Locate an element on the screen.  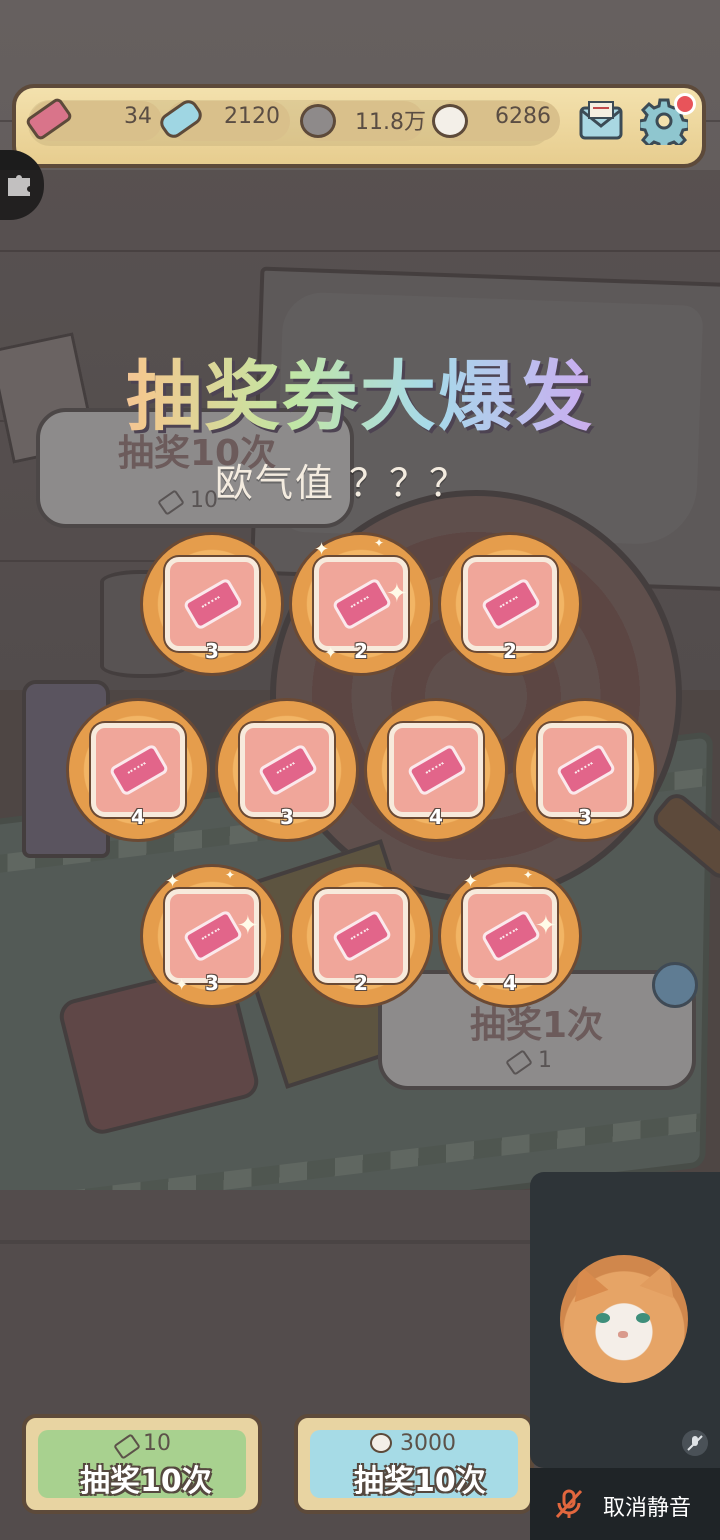
luck-value-label: 欧气值 ？？？ is located at coordinates (342, 483).